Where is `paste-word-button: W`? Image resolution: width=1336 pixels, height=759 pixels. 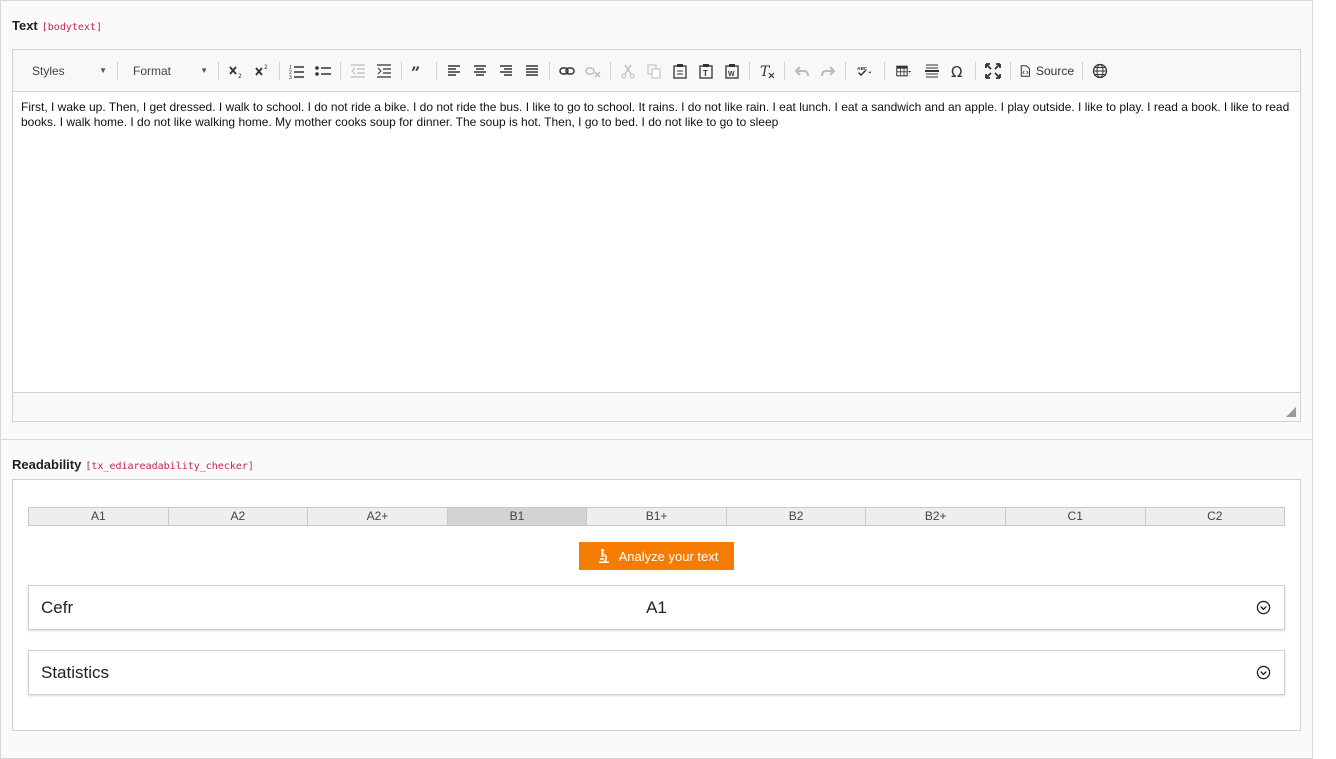 paste-word-button: W is located at coordinates (732, 71).